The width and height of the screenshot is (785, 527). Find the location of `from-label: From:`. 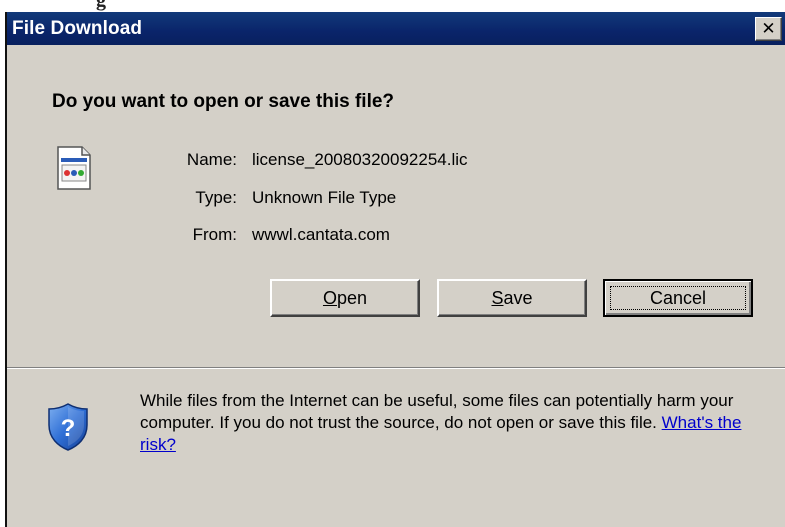

from-label: From: is located at coordinates (214, 234).